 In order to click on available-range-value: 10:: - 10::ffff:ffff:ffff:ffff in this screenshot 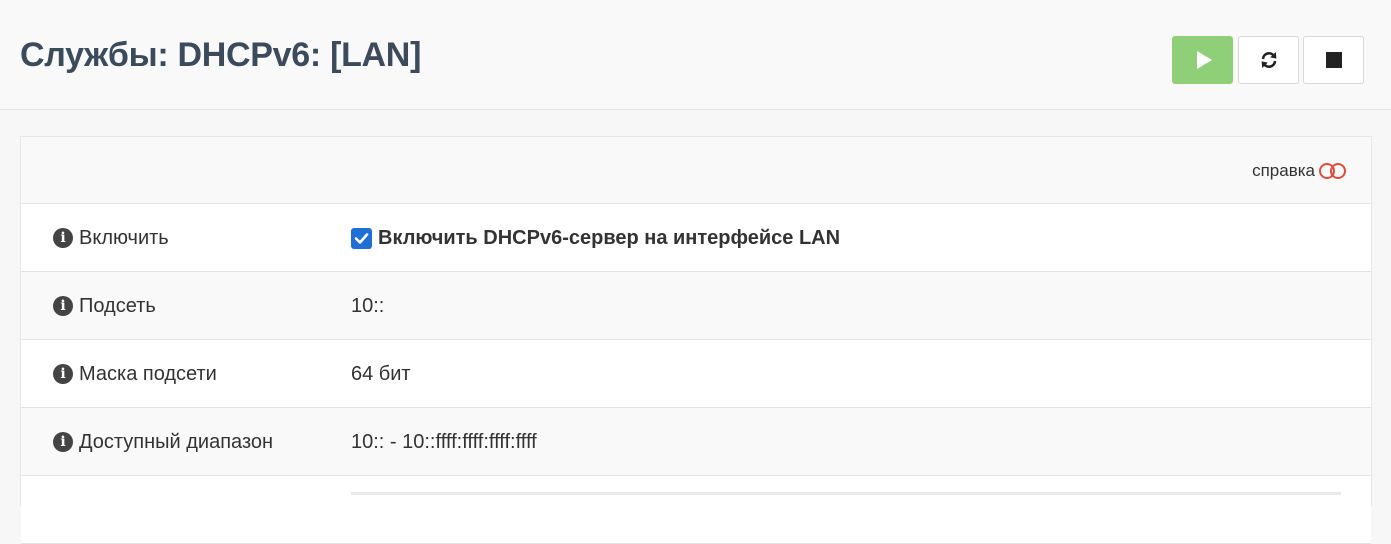, I will do `click(444, 441)`.